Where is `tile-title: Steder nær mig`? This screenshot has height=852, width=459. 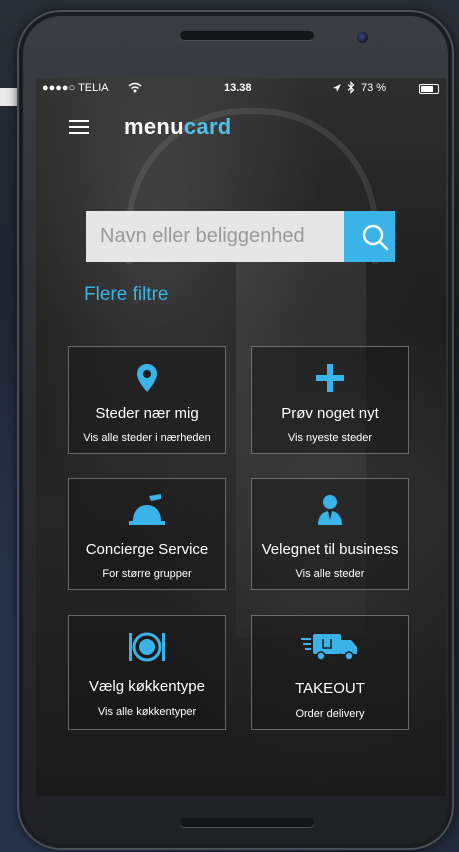
tile-title: Steder nær mig is located at coordinates (147, 413).